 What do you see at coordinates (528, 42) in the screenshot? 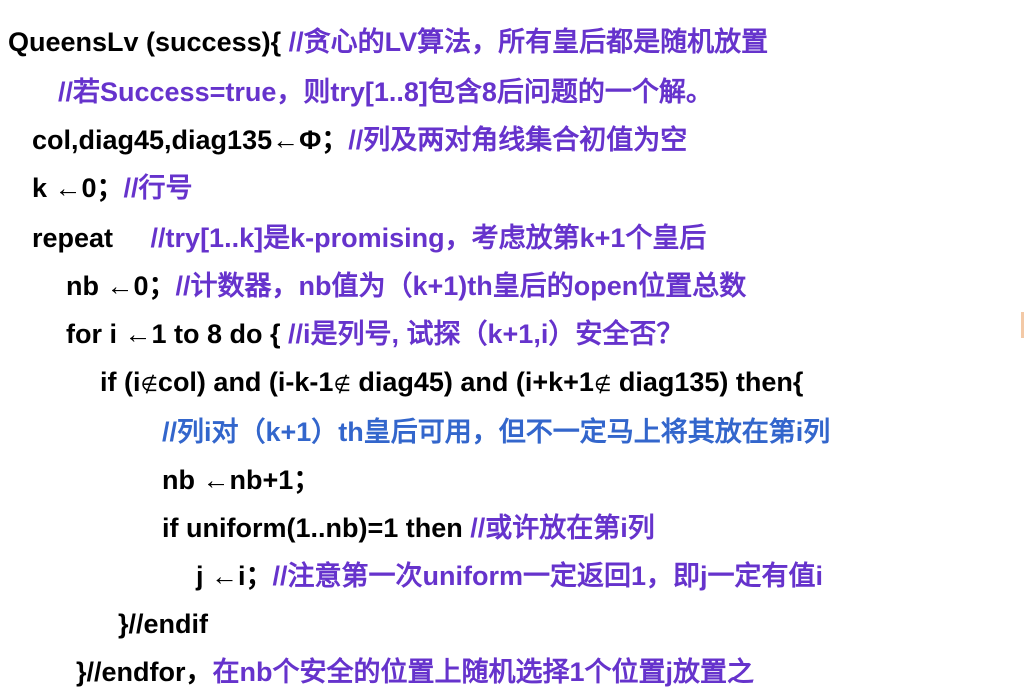
I see `code-comment: //贪心的LV算法，所有皇后都是随机放置` at bounding box center [528, 42].